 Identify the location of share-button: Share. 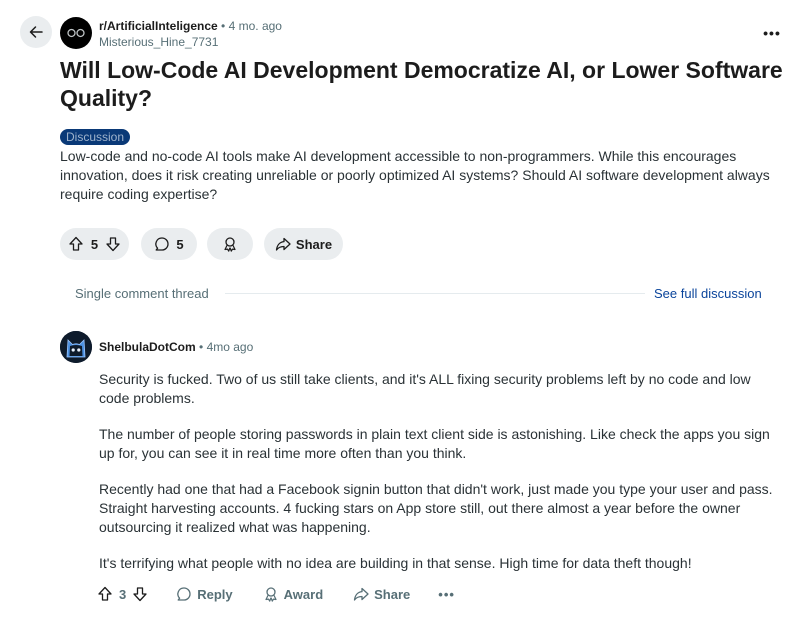
(303, 244).